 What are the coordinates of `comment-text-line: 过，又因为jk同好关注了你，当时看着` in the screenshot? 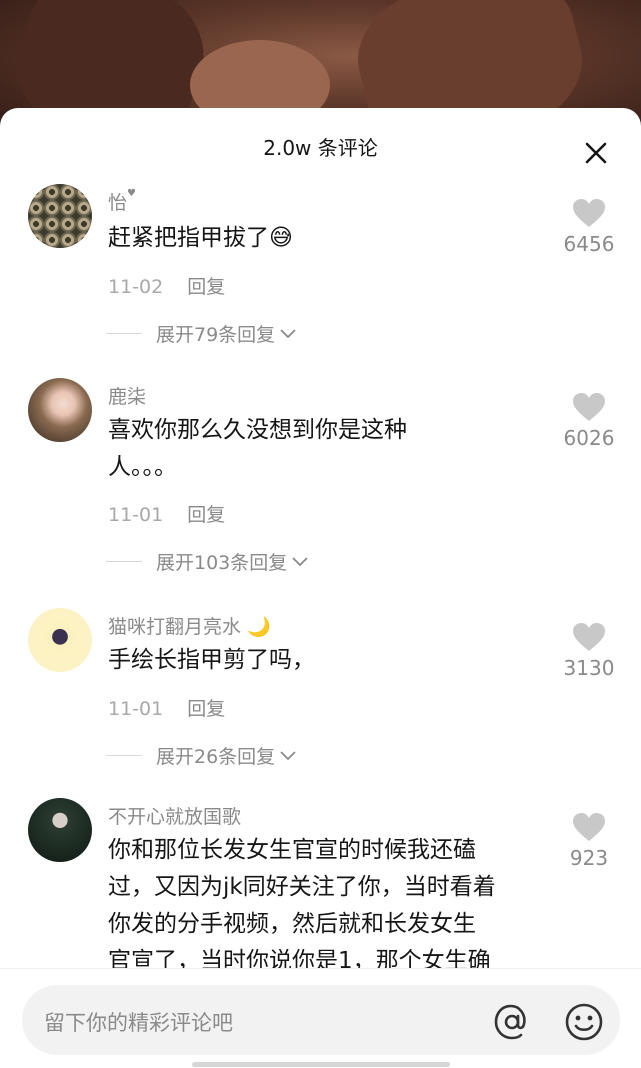 It's located at (302, 887).